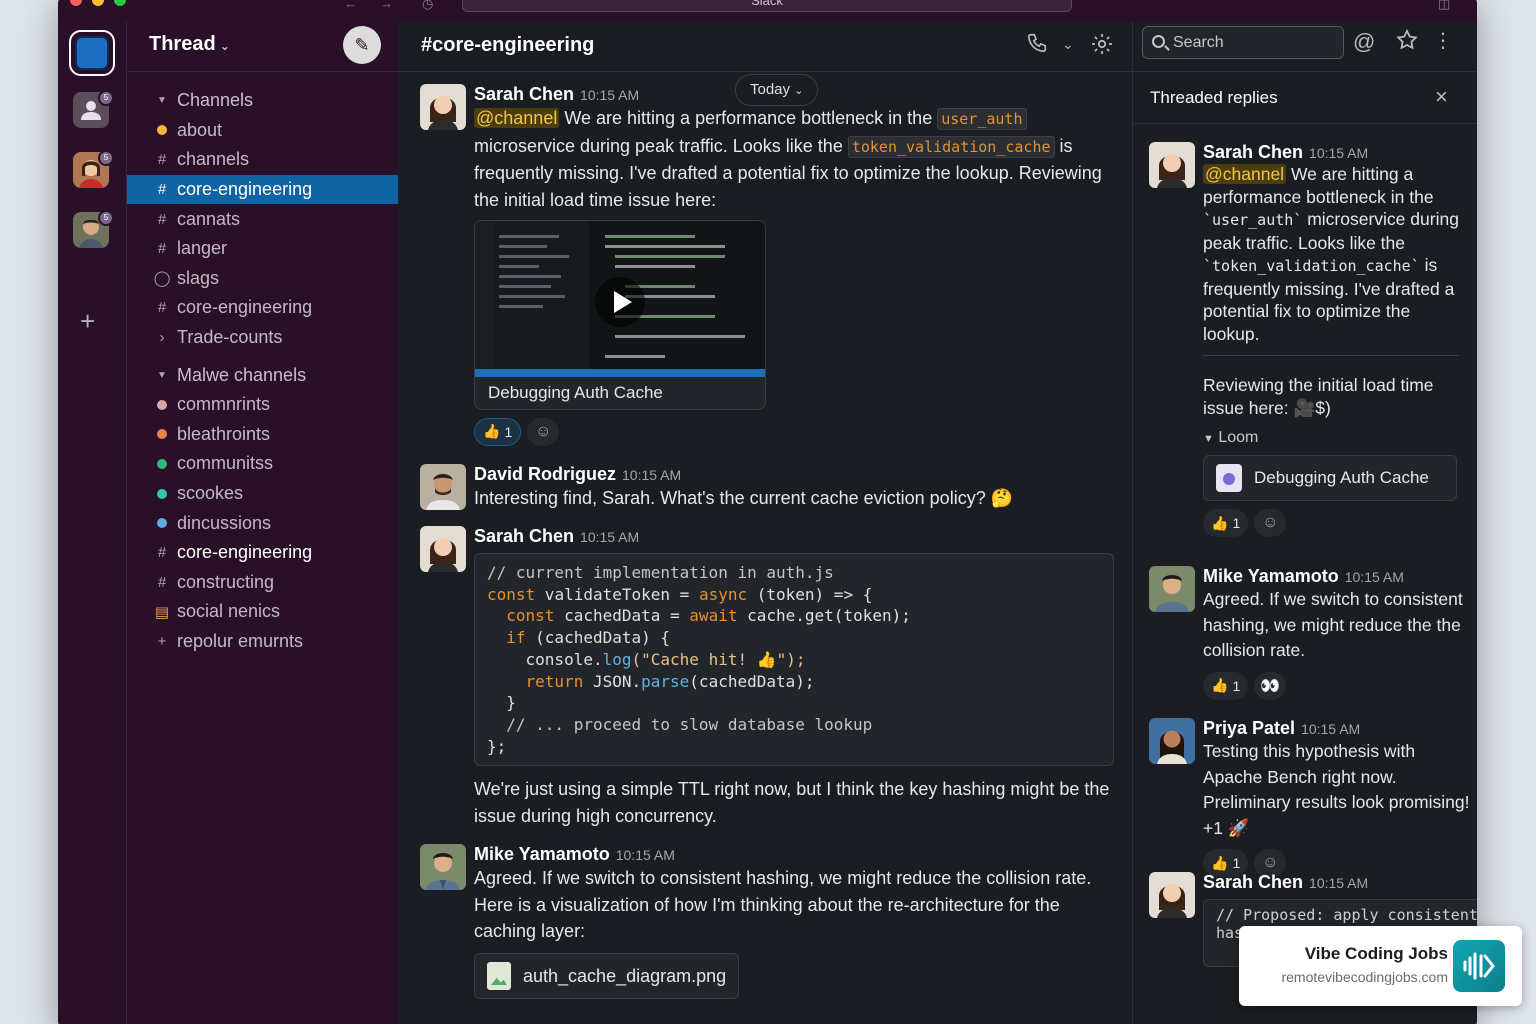  What do you see at coordinates (1068, 44) in the screenshot?
I see `chevron-down-icon: ⌄` at bounding box center [1068, 44].